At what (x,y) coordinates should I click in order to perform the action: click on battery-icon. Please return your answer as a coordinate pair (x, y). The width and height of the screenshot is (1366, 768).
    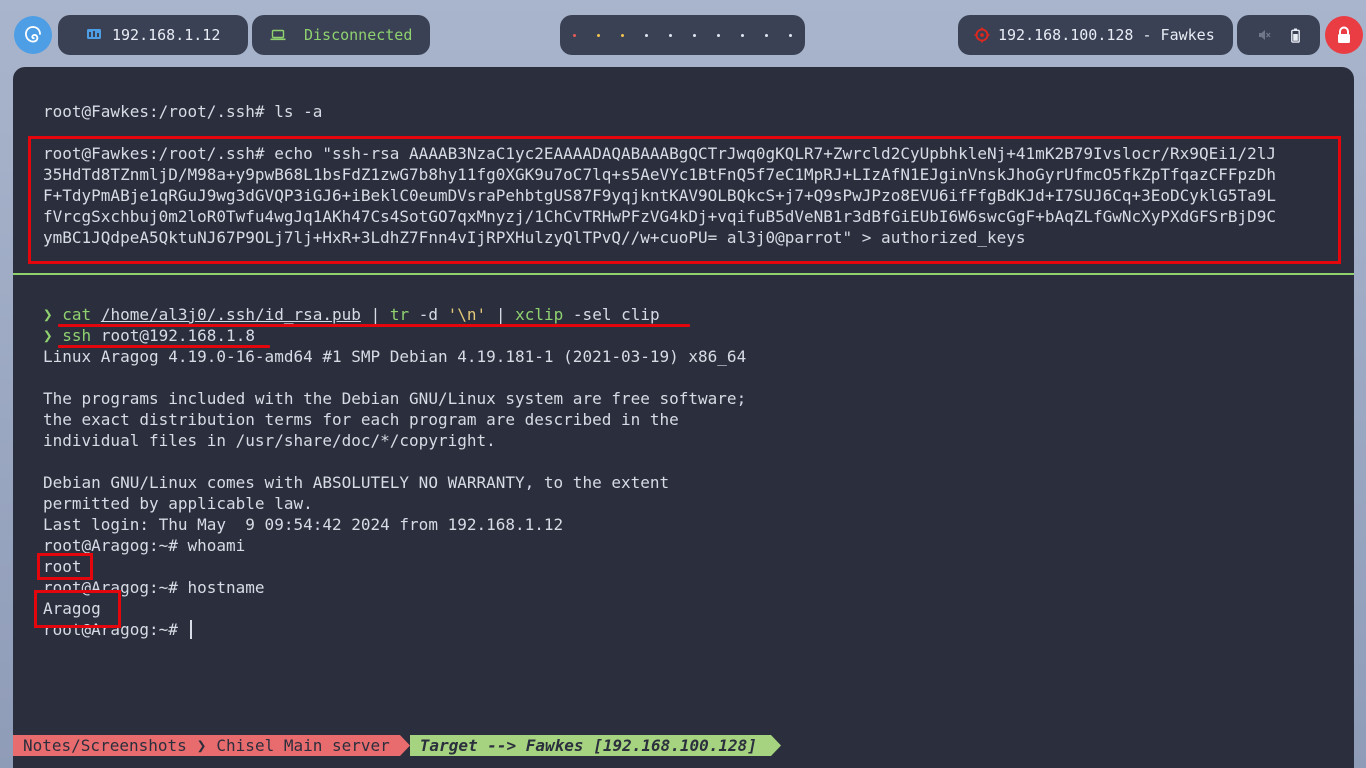
    Looking at the image, I should click on (1295, 35).